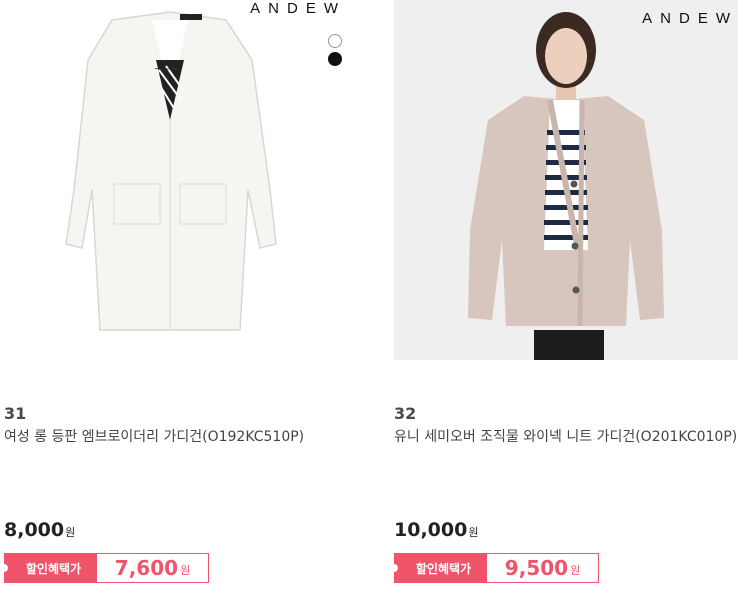  I want to click on product-rank: 31, so click(15, 413).